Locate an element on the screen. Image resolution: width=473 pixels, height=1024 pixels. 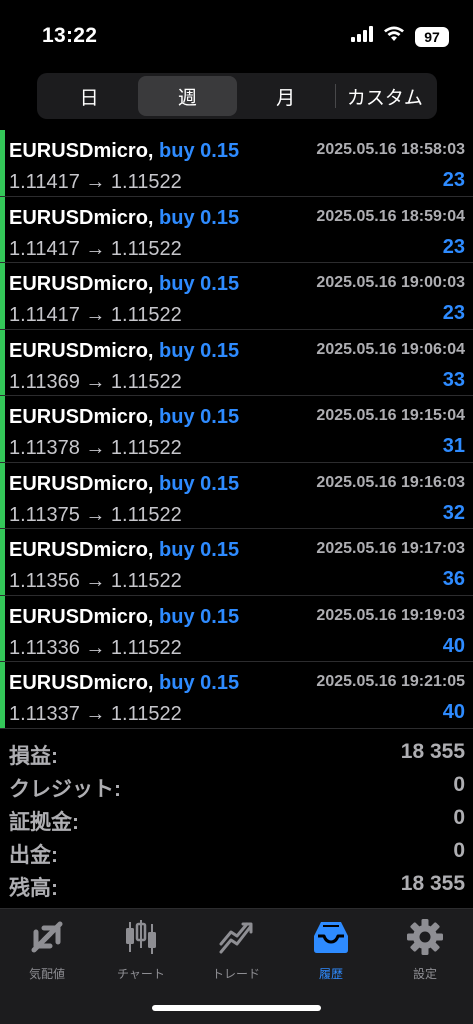
battery-indicator: 97 is located at coordinates (432, 36).